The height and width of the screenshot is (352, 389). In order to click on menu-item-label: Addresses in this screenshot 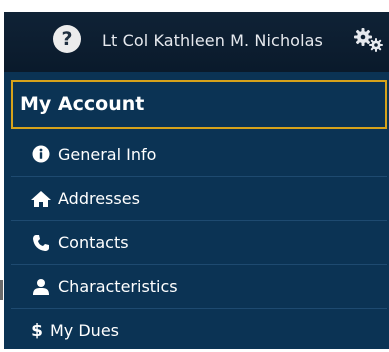, I will do `click(99, 198)`.